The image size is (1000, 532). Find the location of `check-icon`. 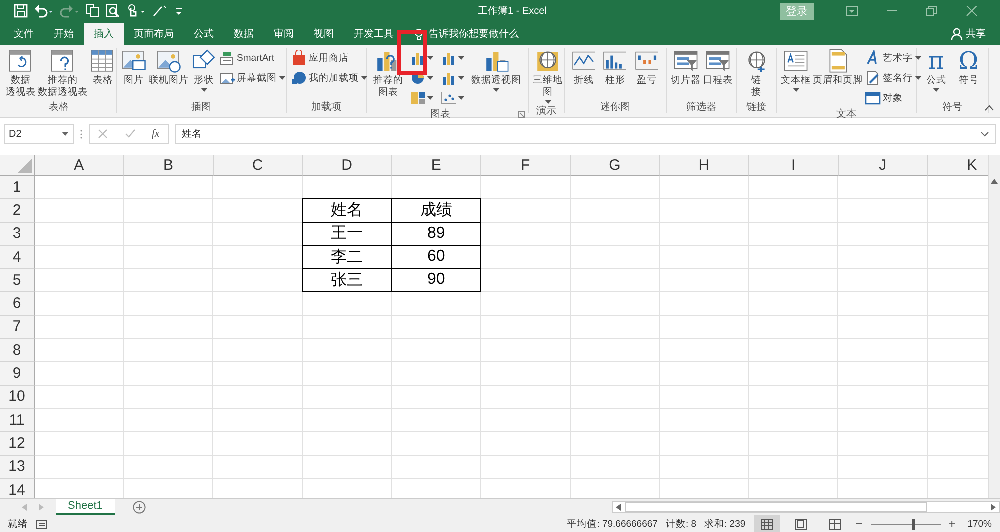

check-icon is located at coordinates (130, 134).